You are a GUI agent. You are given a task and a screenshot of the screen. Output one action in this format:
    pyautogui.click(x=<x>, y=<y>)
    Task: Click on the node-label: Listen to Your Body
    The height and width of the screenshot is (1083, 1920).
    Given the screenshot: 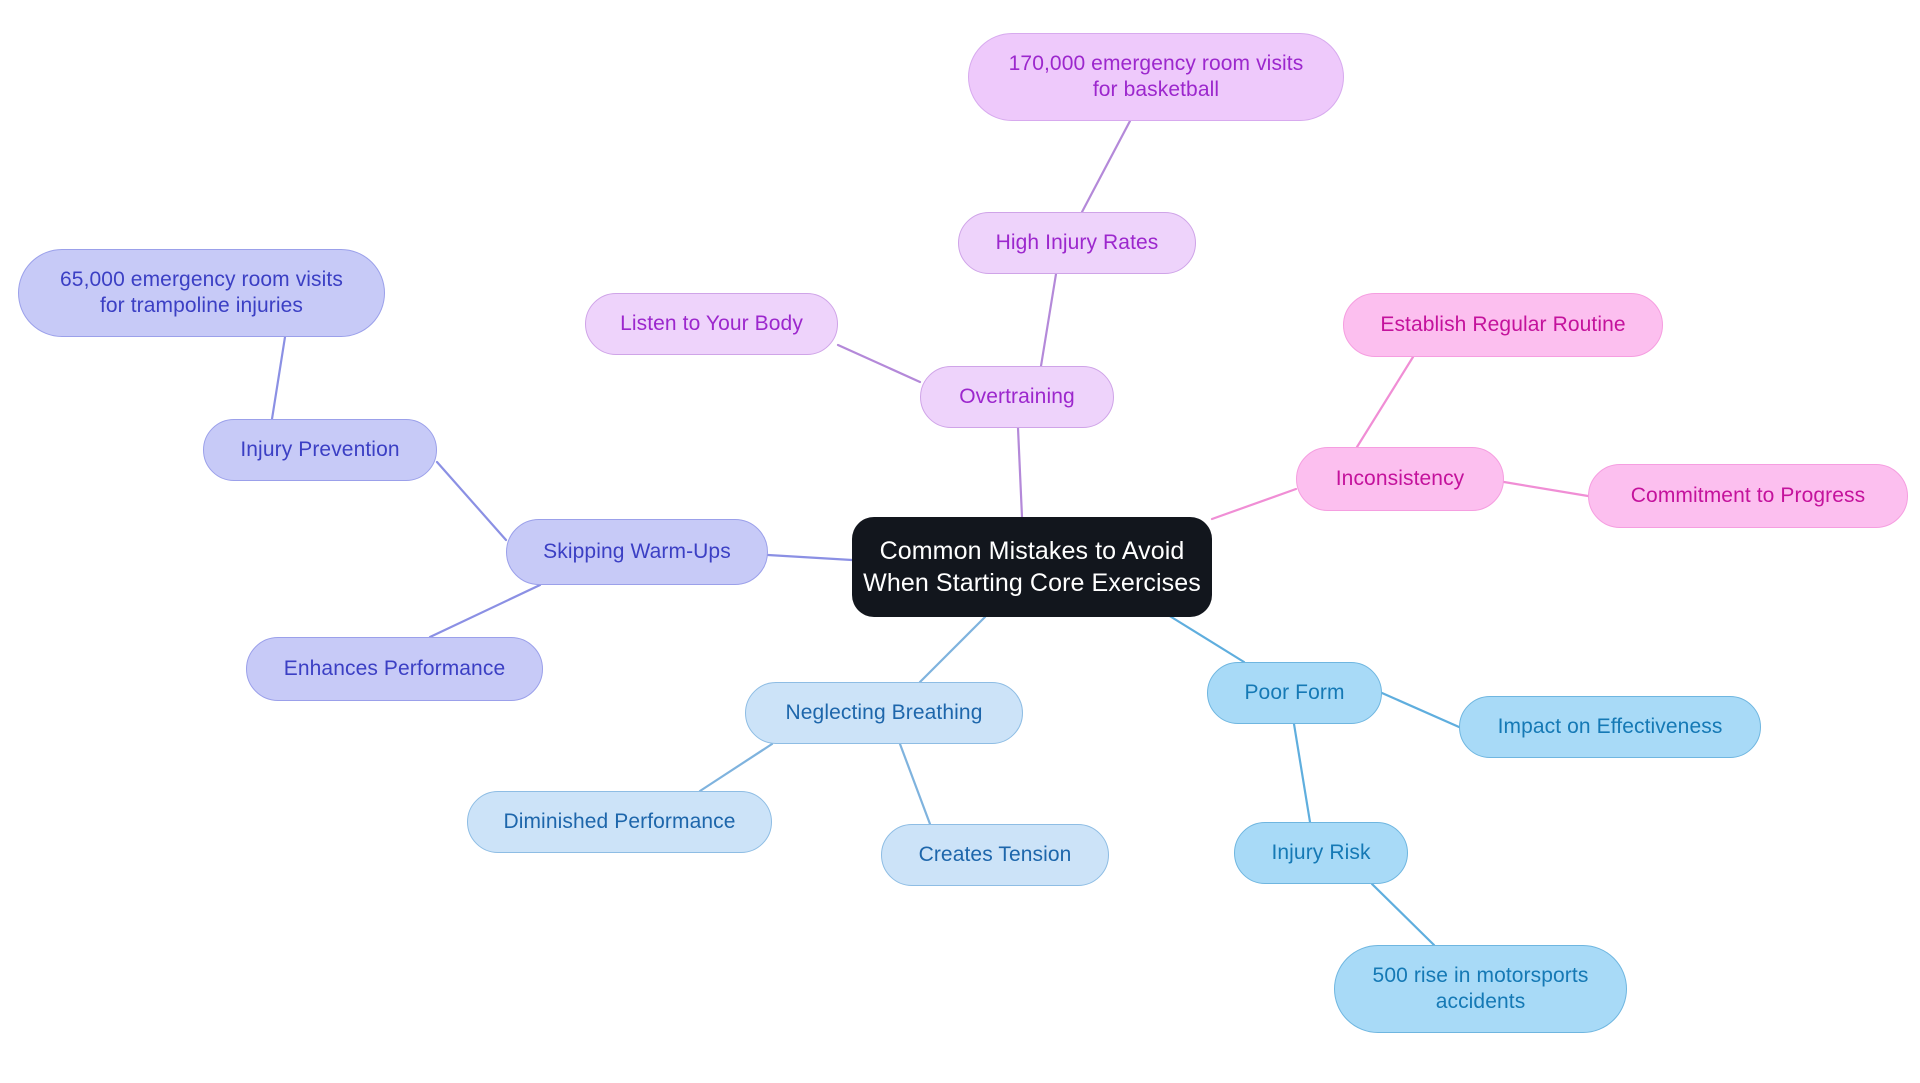 What is the action you would take?
    pyautogui.click(x=711, y=323)
    